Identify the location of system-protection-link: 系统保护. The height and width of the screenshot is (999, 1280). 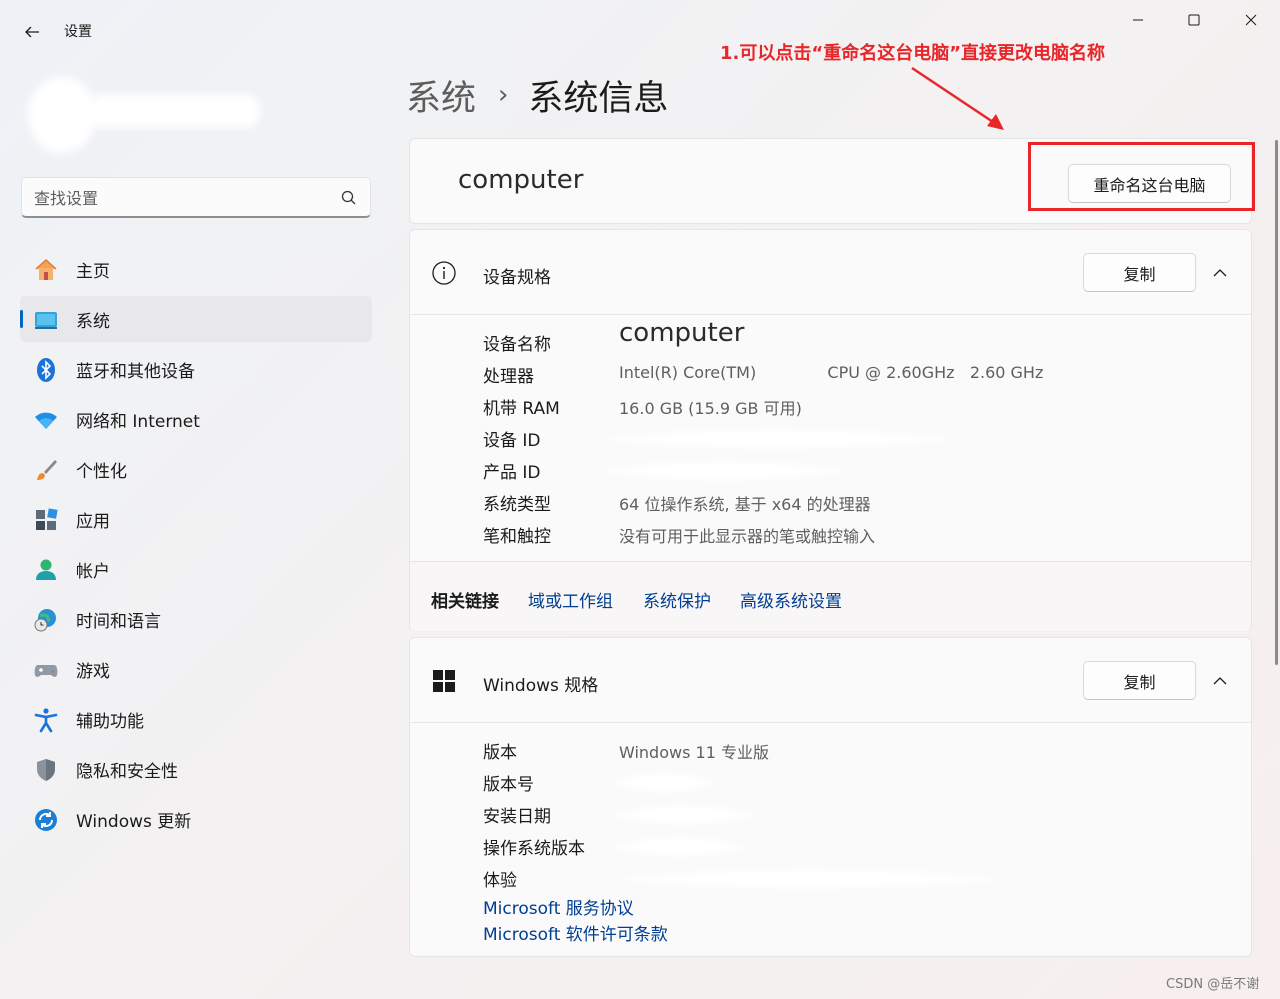
(677, 599).